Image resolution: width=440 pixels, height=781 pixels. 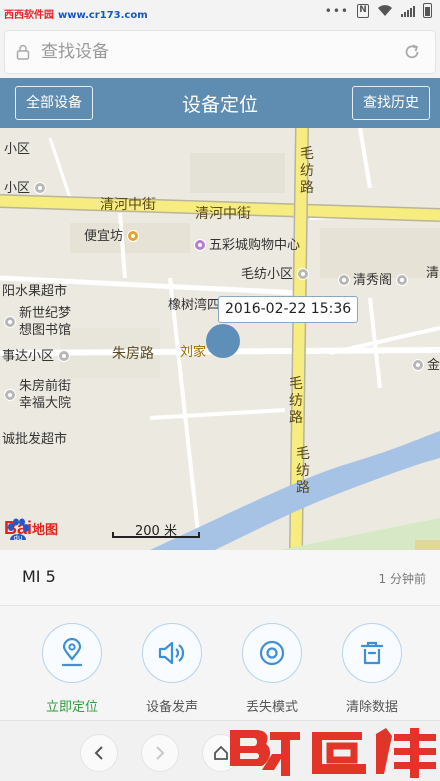 I want to click on map-label-text: 小区, so click(x=17, y=188).